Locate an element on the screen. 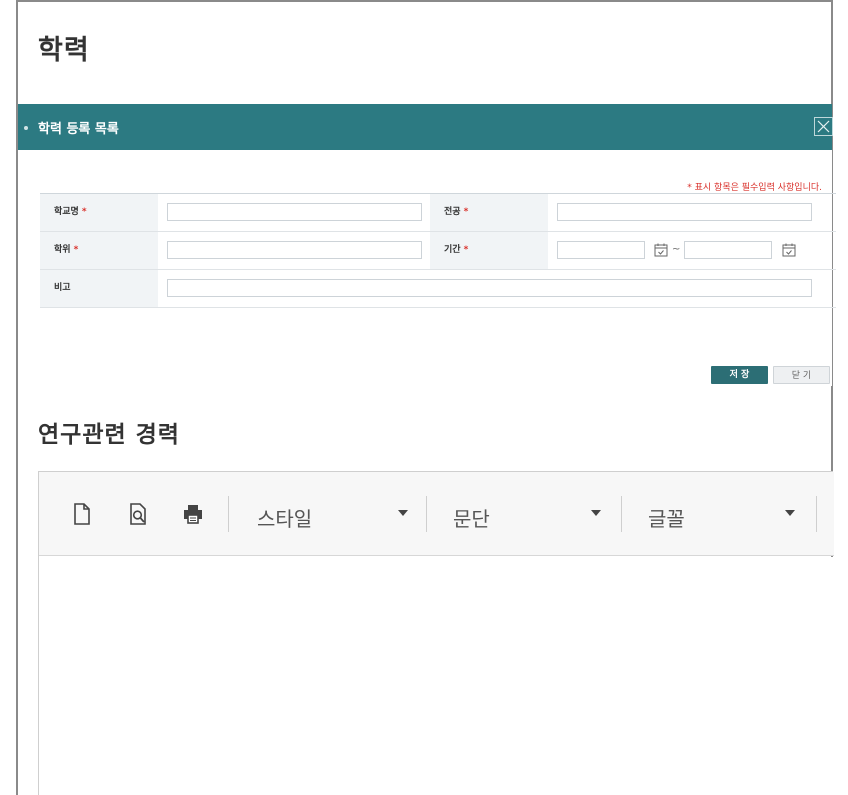 The image size is (848, 795). remarks-label: 비고 is located at coordinates (99, 288).